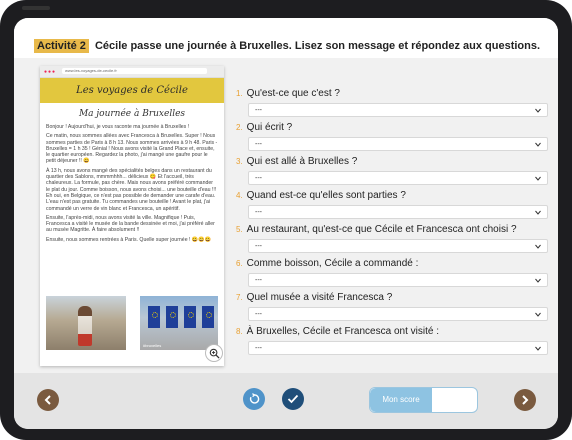 The height and width of the screenshot is (440, 572). Describe the element at coordinates (395, 161) in the screenshot. I see `question-label: 3. Qui est allé à Bruxelles ?` at that location.